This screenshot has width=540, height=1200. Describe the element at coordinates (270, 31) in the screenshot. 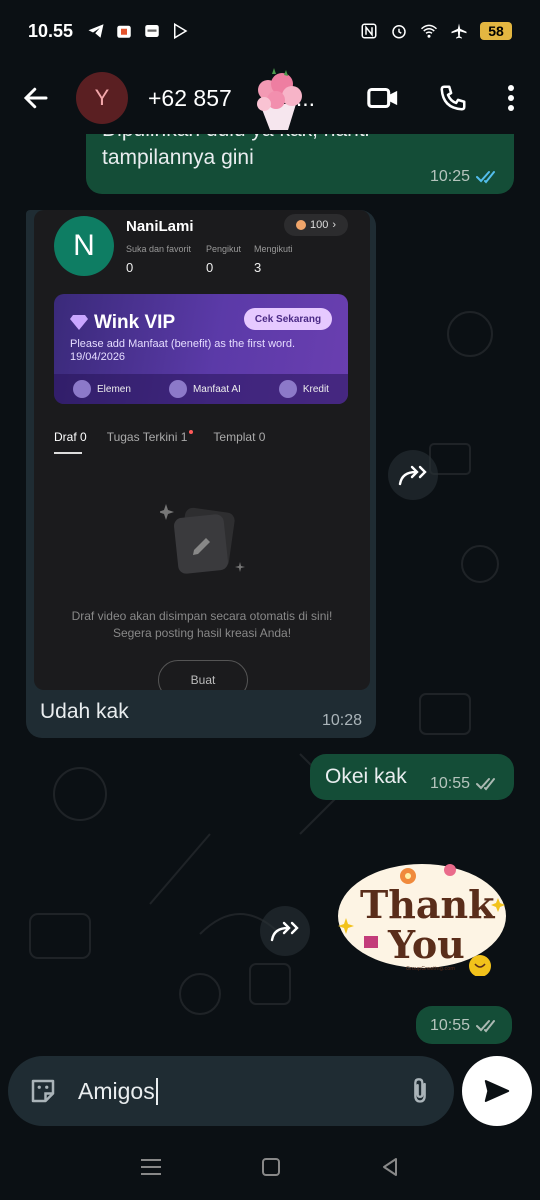

I see `status-bar: 10.55 58` at that location.